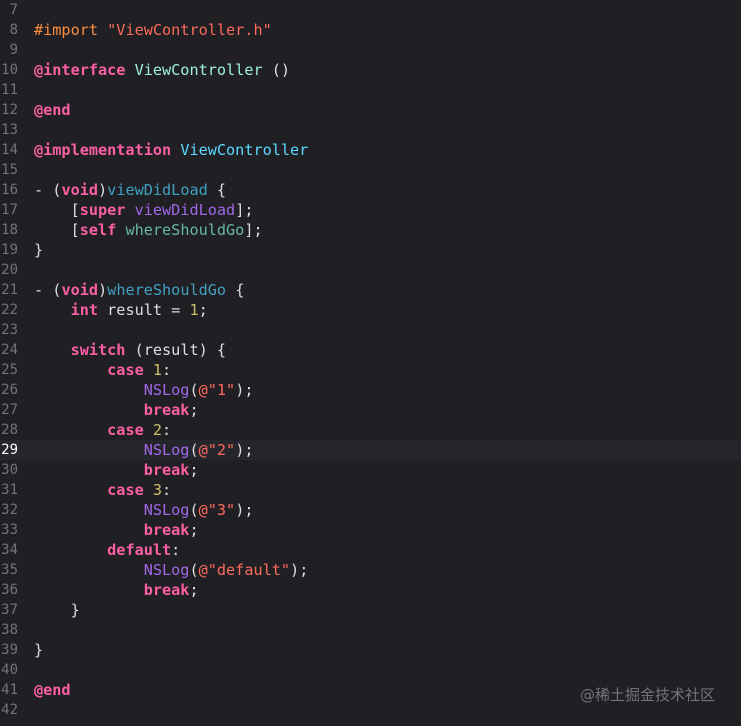 This screenshot has height=726, width=741. What do you see at coordinates (102, 210) in the screenshot?
I see `code-token: super` at bounding box center [102, 210].